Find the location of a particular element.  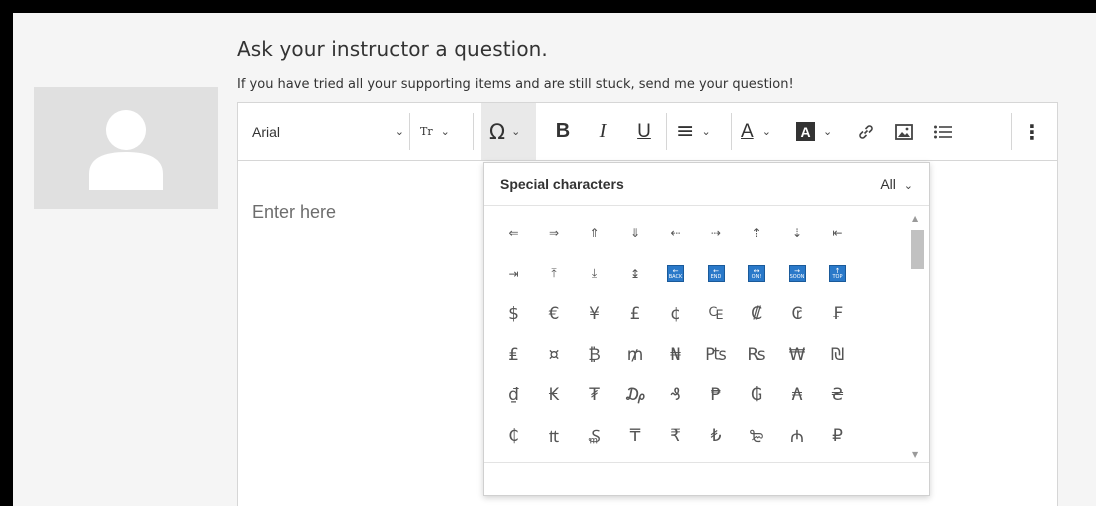

text-size-button: Tr ⌄ is located at coordinates (442, 131).